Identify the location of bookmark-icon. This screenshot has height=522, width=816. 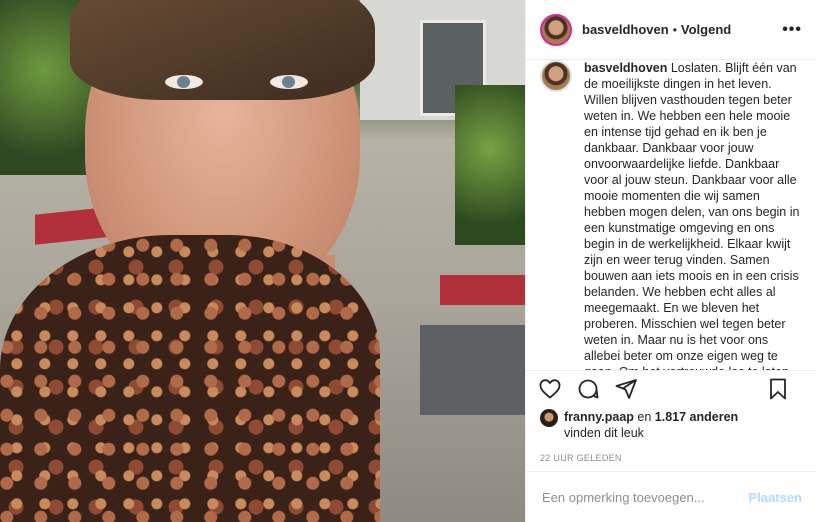
(778, 389).